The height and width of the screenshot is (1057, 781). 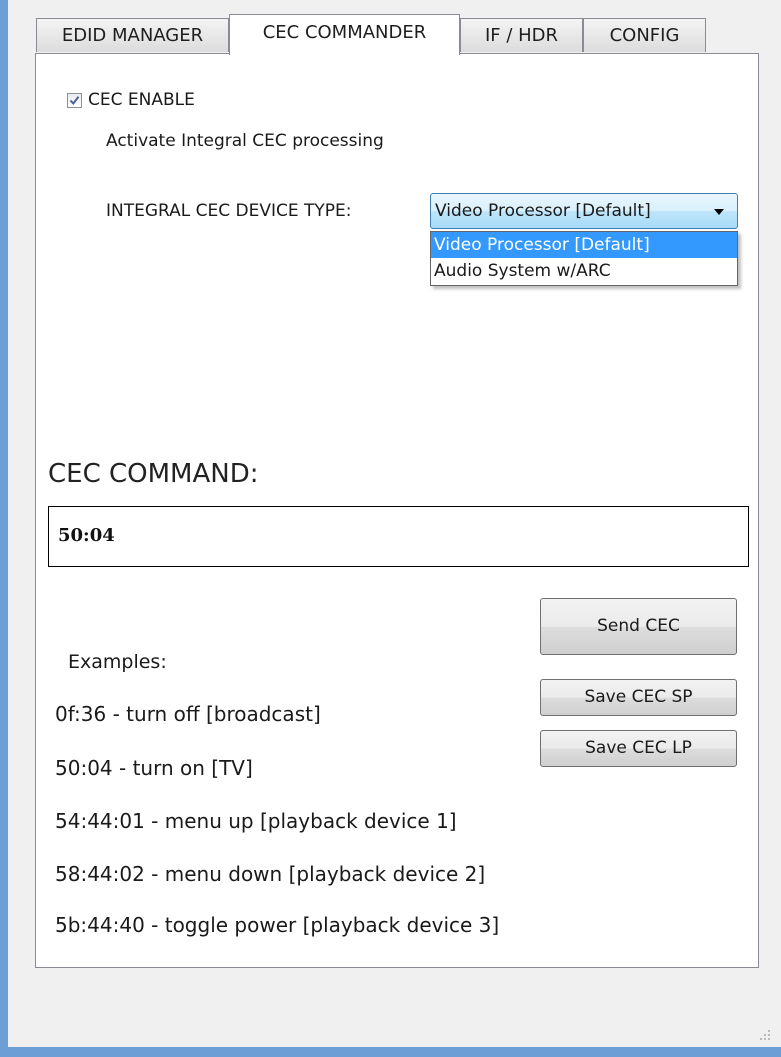 What do you see at coordinates (638, 697) in the screenshot?
I see `save-cec-sp-button: Save CEC SP` at bounding box center [638, 697].